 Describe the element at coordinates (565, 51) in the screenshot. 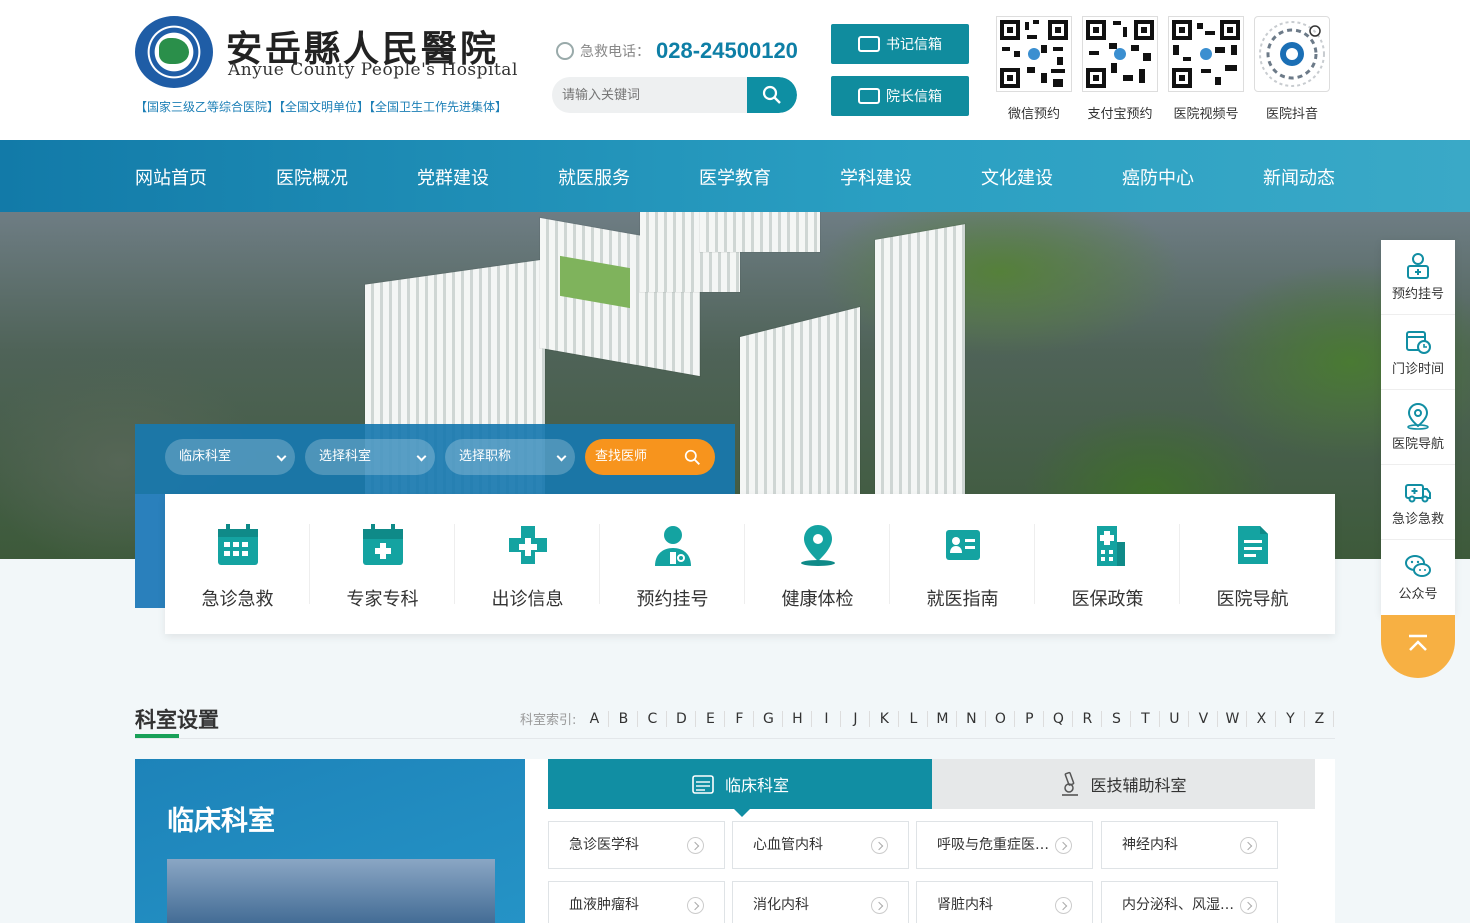

I see `phone-icon` at that location.